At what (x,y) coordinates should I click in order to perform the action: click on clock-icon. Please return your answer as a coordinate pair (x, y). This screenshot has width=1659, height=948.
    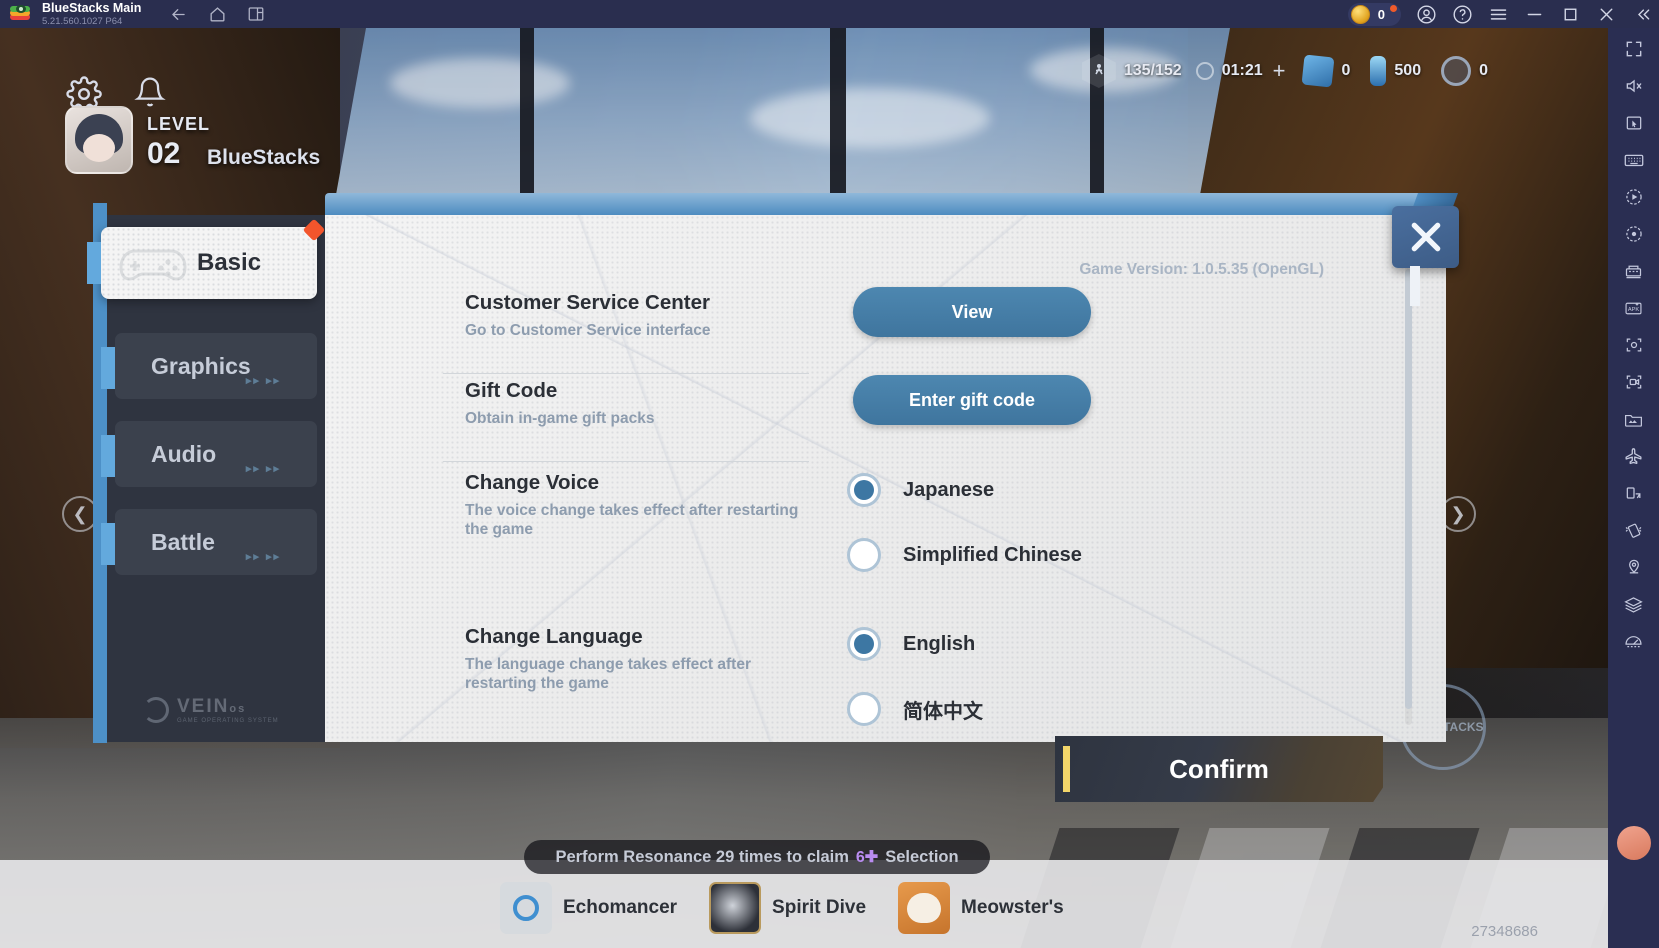
    Looking at the image, I should click on (1204, 71).